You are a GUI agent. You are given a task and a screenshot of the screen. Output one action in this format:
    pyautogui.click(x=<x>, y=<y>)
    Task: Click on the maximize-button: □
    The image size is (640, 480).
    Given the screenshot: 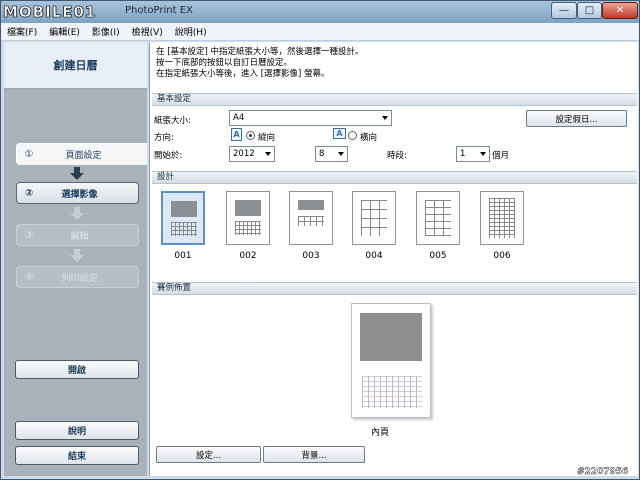 What is the action you would take?
    pyautogui.click(x=589, y=10)
    